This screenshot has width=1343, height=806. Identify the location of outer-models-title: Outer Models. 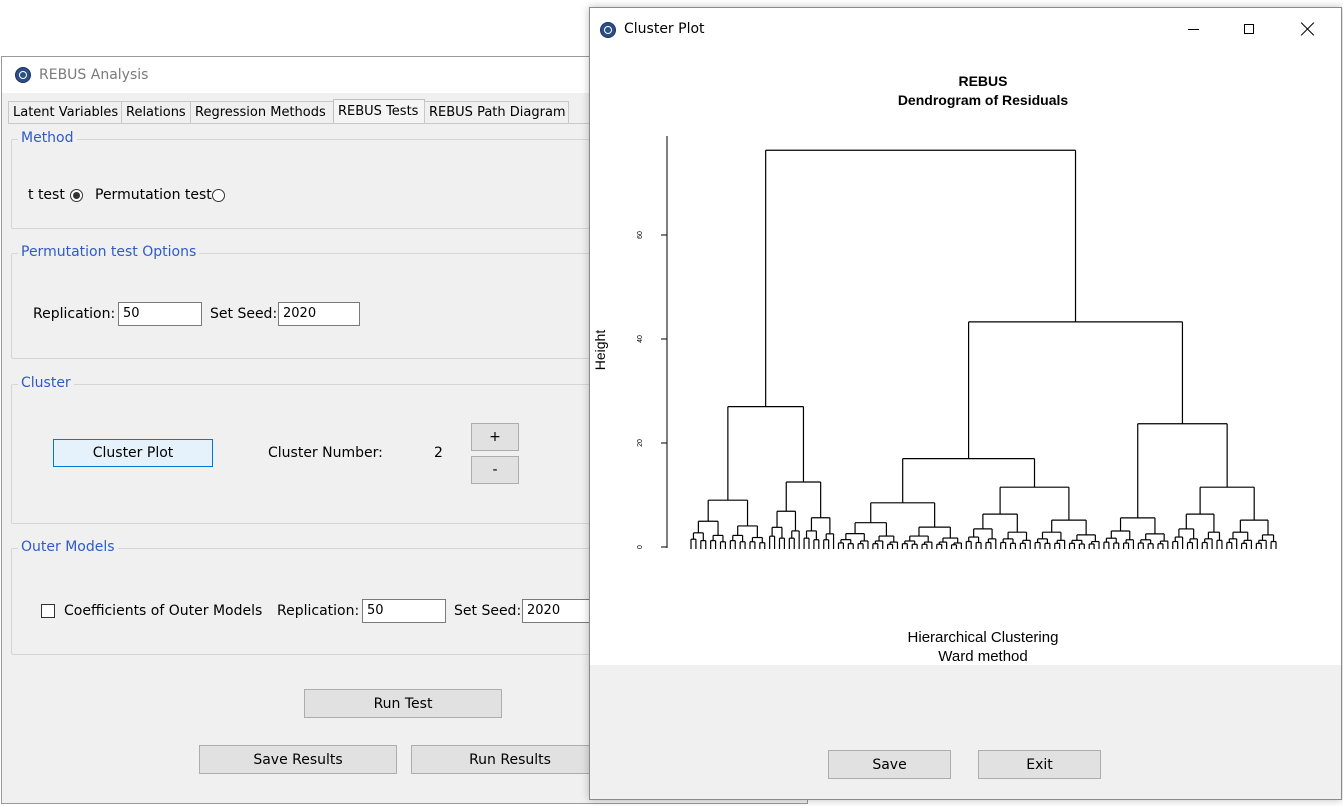
(68, 547).